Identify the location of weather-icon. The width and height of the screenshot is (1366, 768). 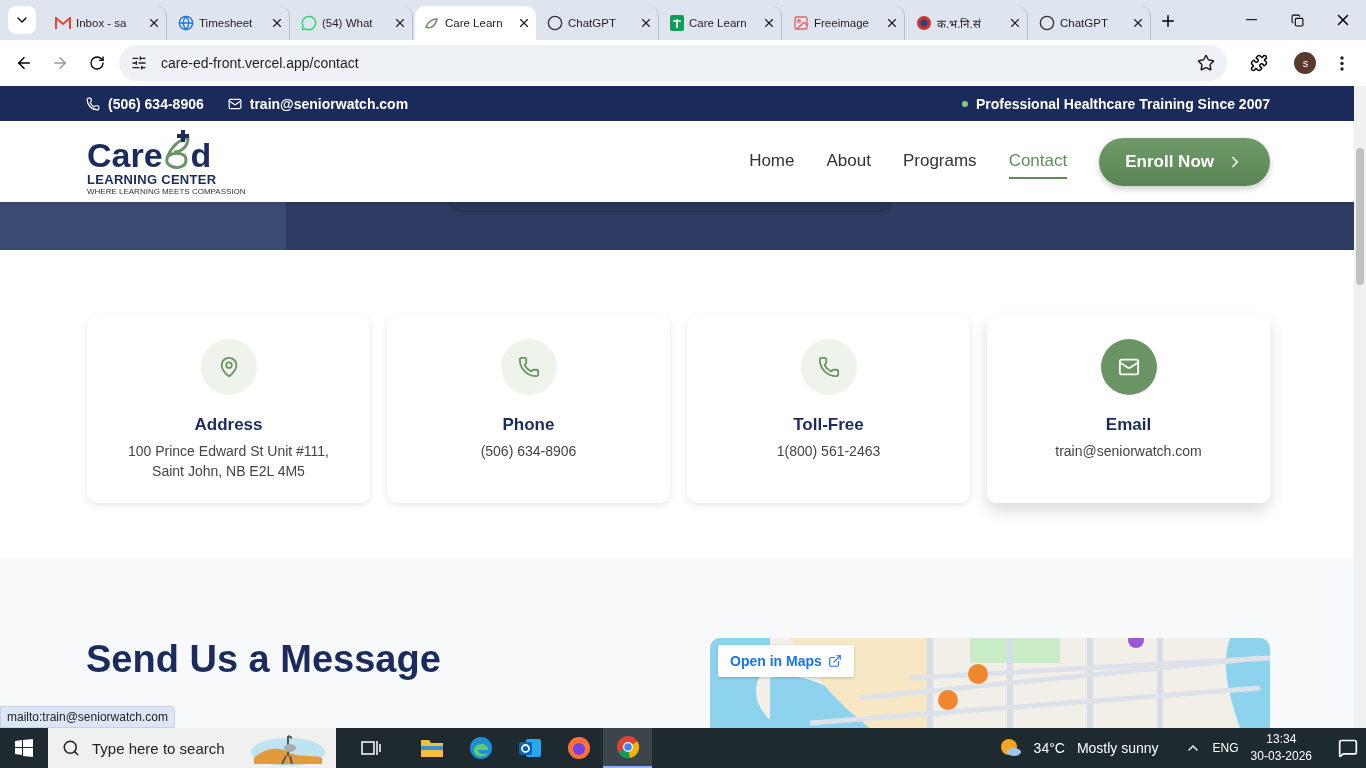
(1010, 748).